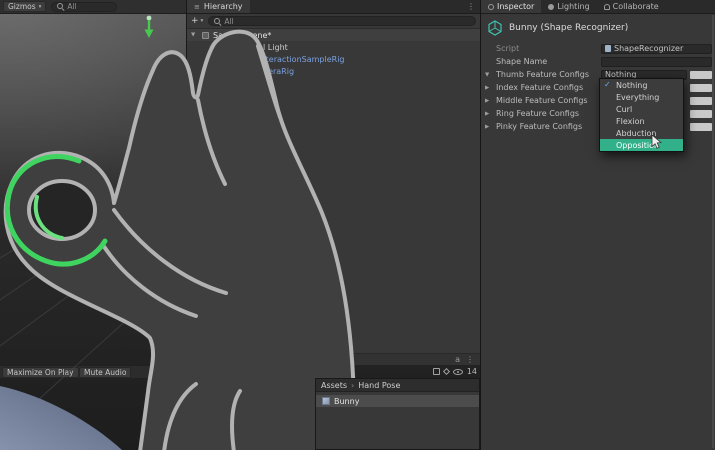 This screenshot has height=450, width=715. What do you see at coordinates (229, 21) in the screenshot?
I see `hierarchy-search-placeholder: All` at bounding box center [229, 21].